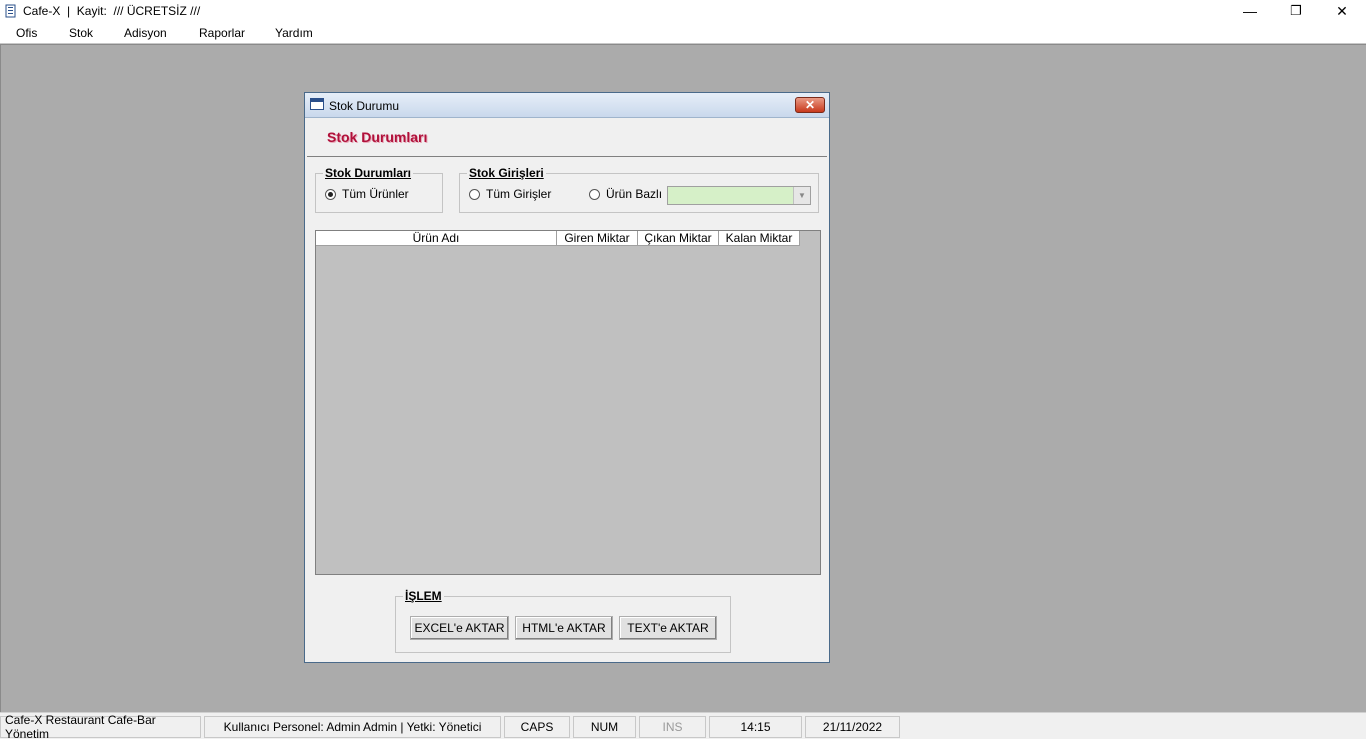  I want to click on app-icon, so click(10, 11).